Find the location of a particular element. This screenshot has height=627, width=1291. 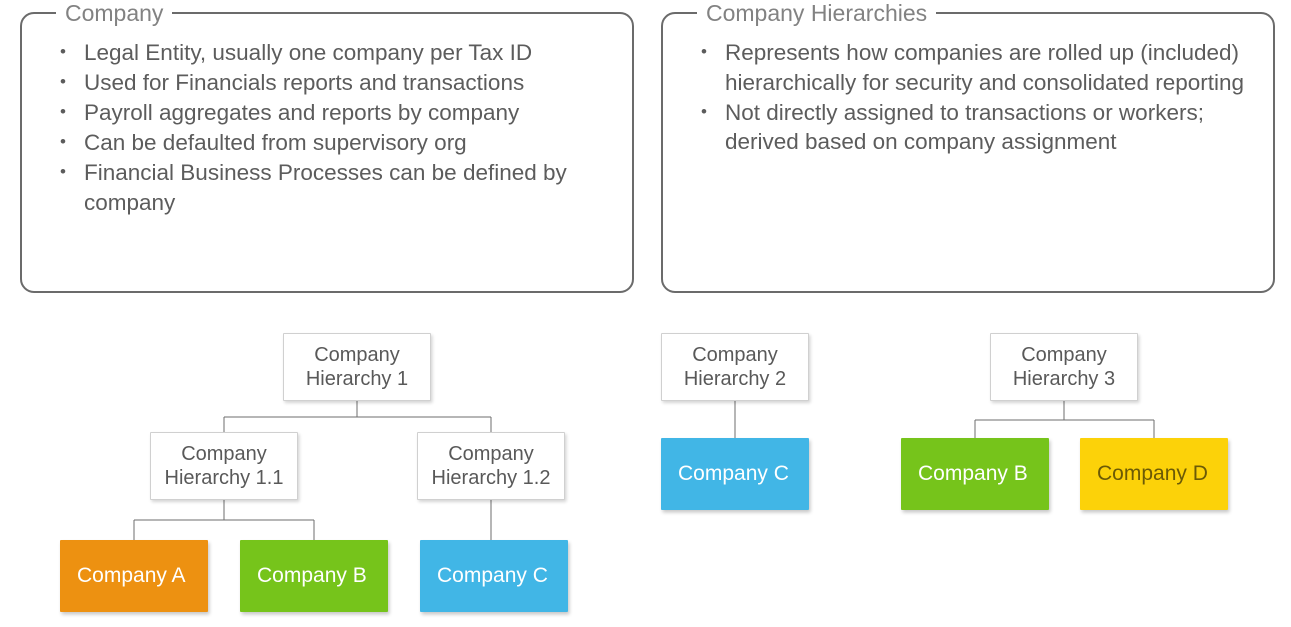

node-label: Company Hierarchy 1.2 is located at coordinates (491, 466).